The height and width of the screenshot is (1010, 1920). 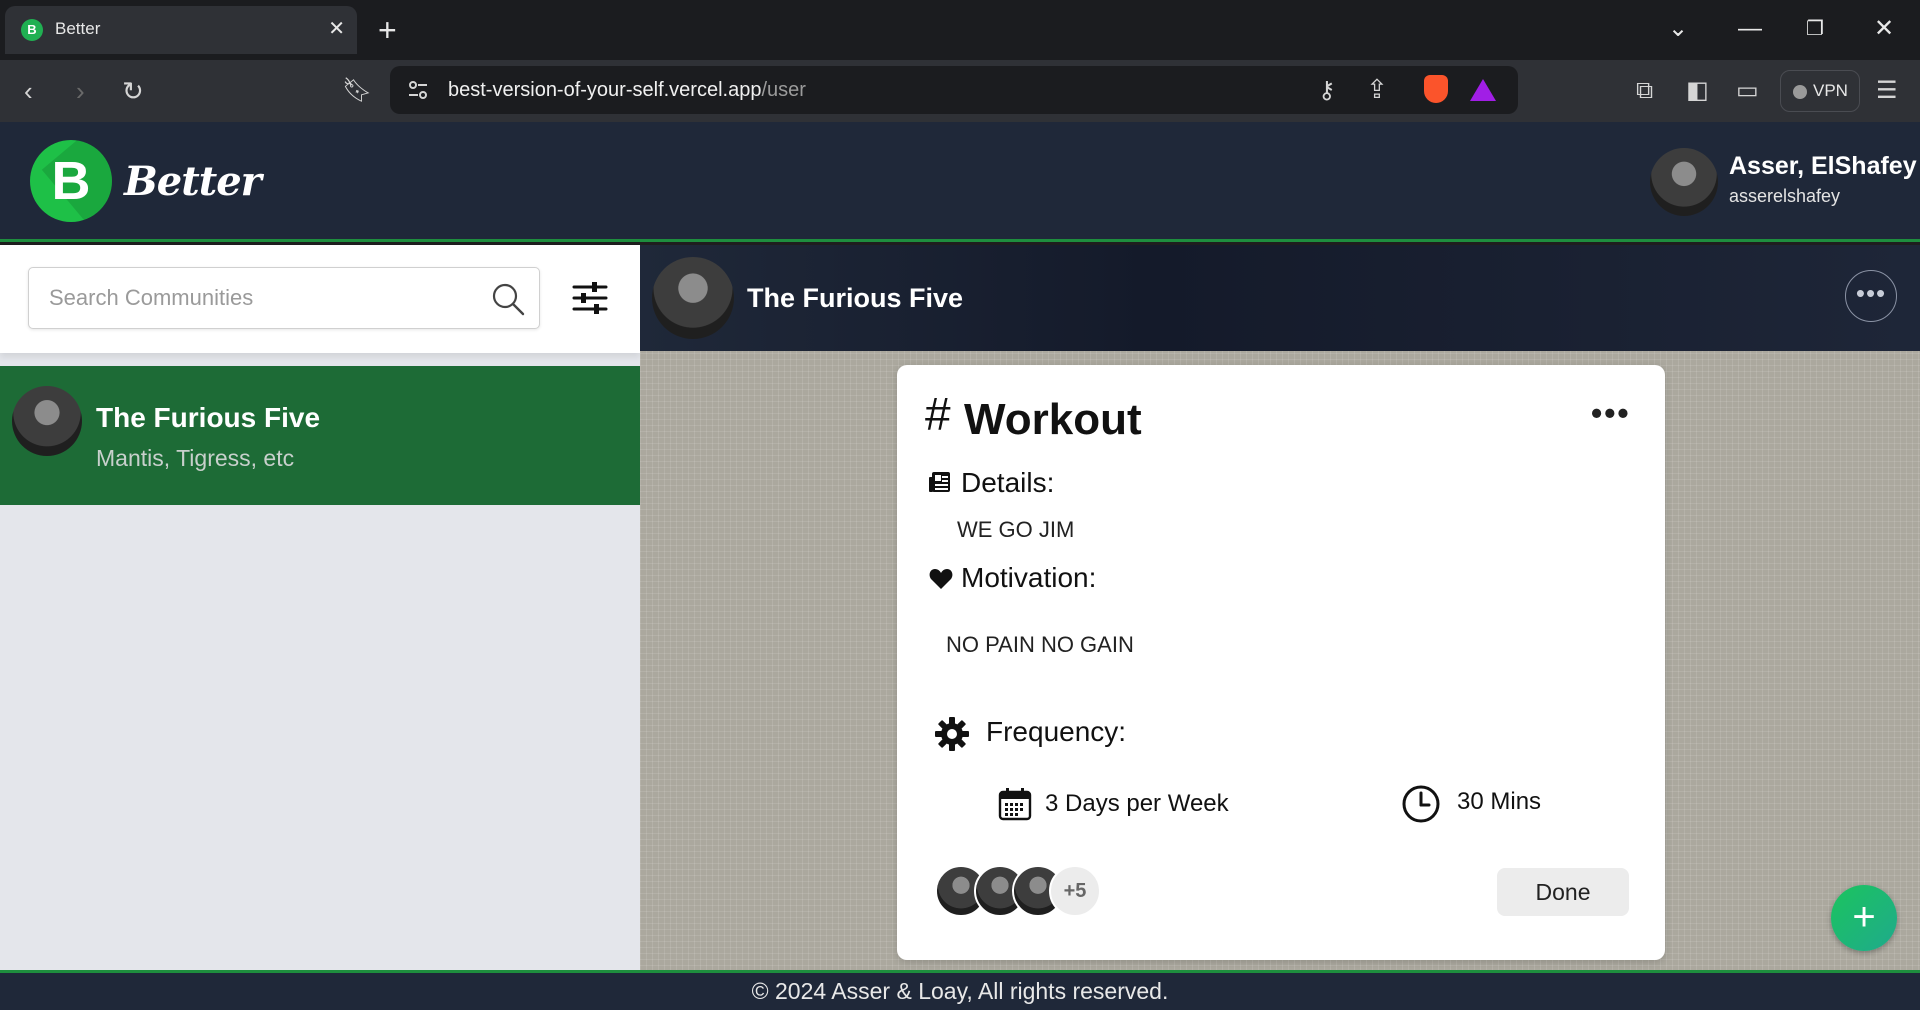 I want to click on logo-icon: B, so click(x=71, y=181).